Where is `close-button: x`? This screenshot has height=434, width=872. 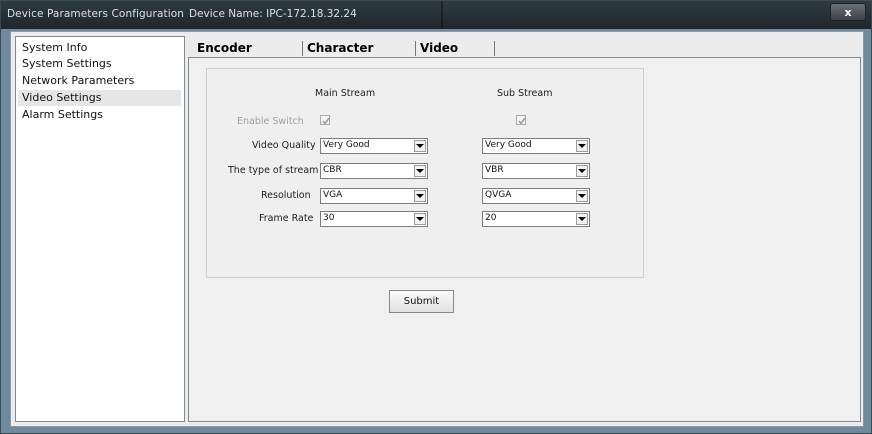 close-button: x is located at coordinates (848, 12).